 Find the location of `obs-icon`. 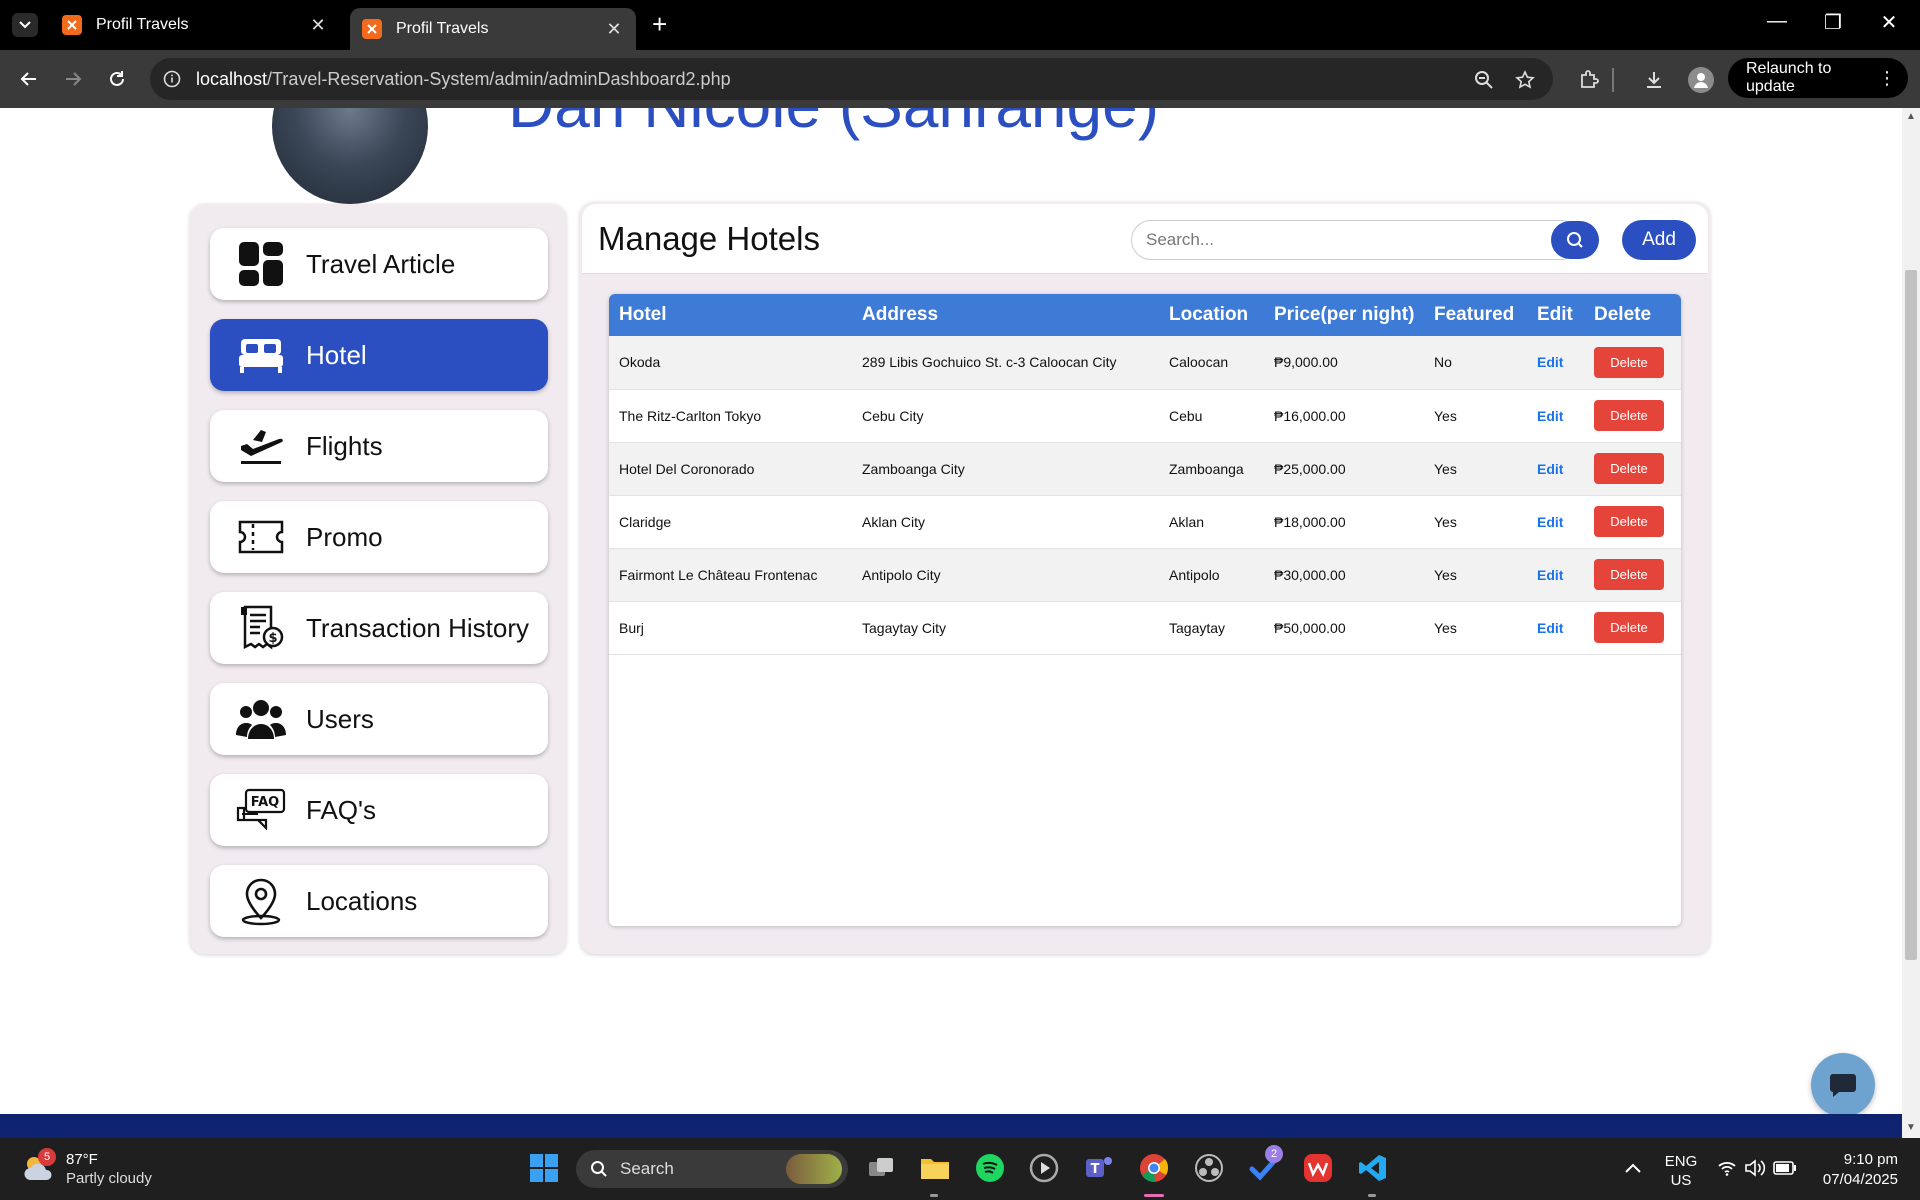

obs-icon is located at coordinates (1209, 1168).